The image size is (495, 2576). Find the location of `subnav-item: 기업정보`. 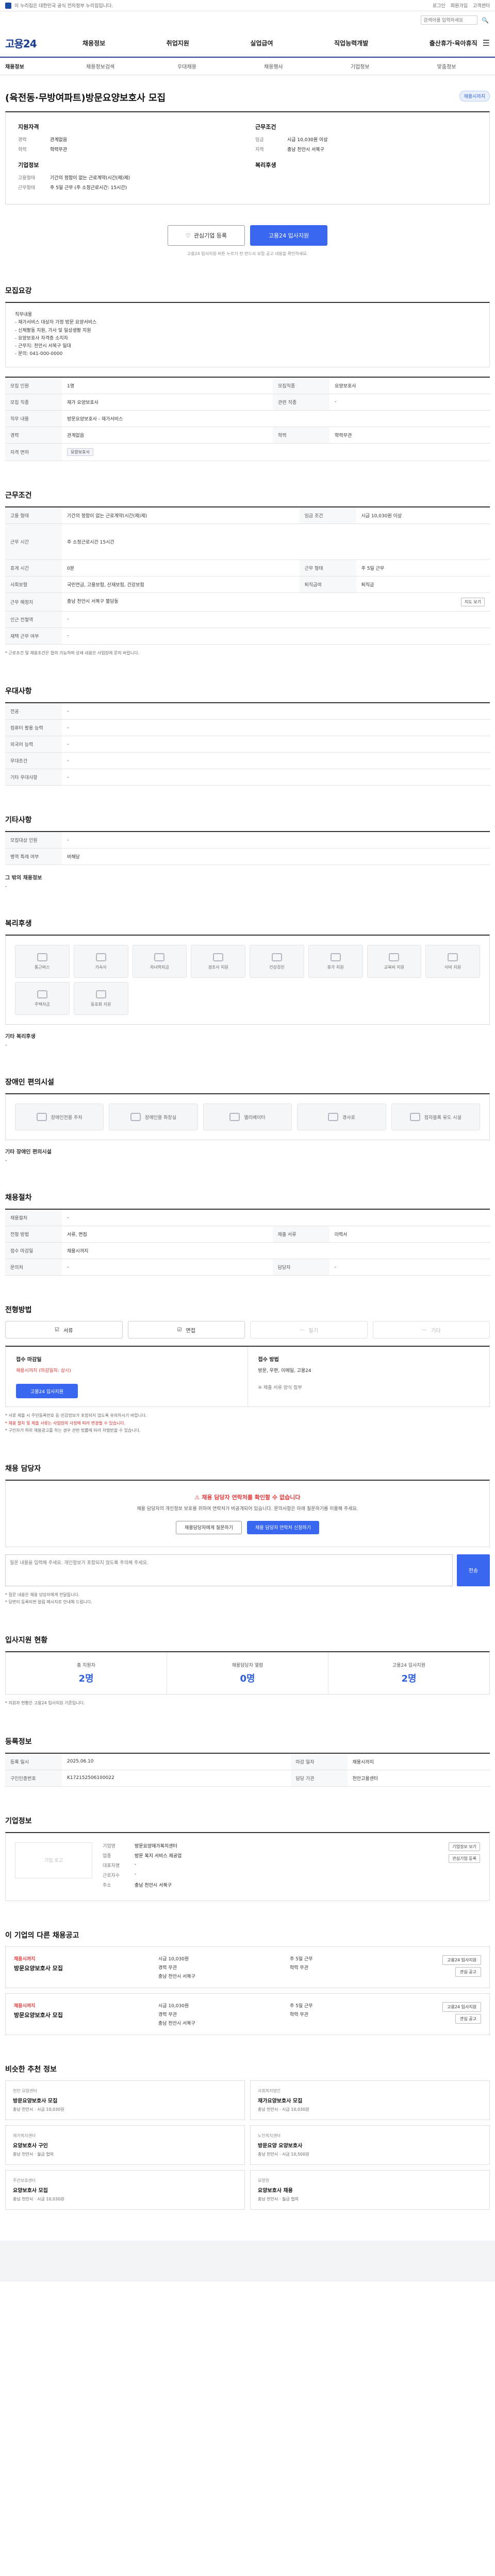

subnav-item: 기업정보 is located at coordinates (360, 66).